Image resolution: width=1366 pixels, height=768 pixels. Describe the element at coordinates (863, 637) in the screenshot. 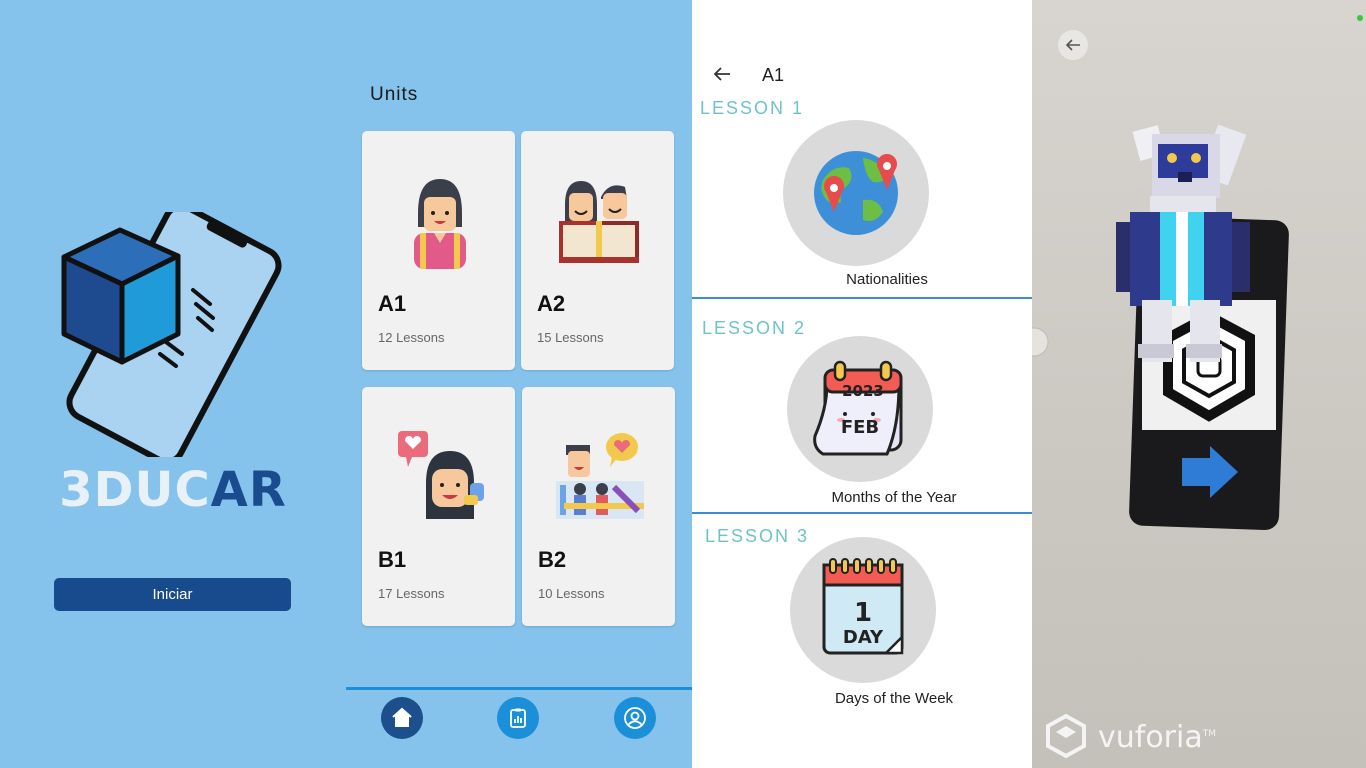

I see `calendar-text: DAY` at that location.